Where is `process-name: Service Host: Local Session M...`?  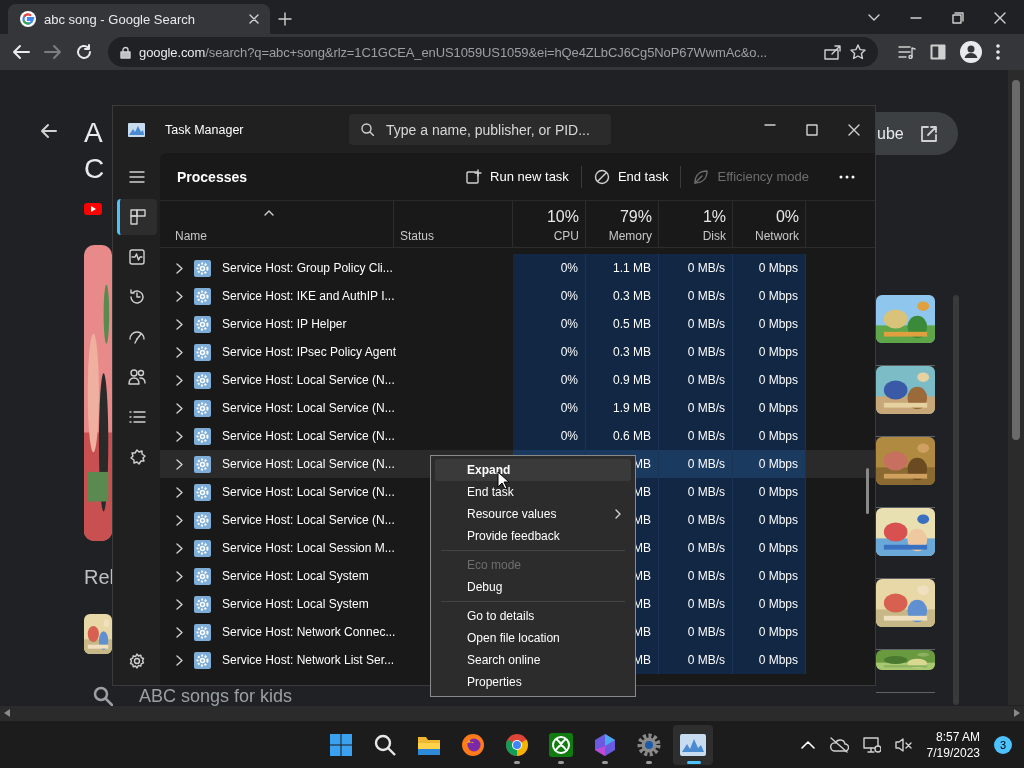
process-name: Service Host: Local Session M... is located at coordinates (308, 548).